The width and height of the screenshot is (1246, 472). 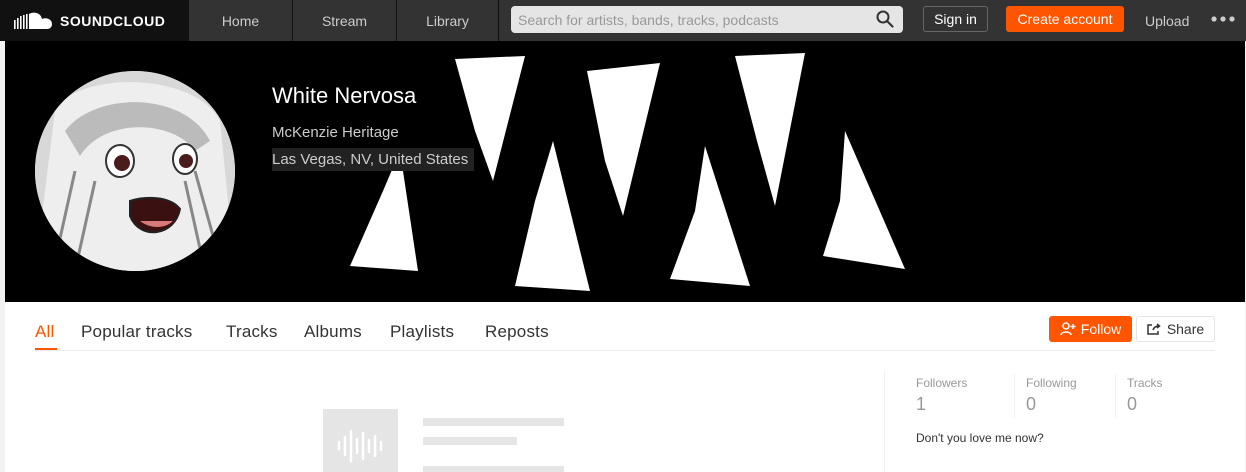 I want to click on followers-count: 1, so click(x=921, y=404).